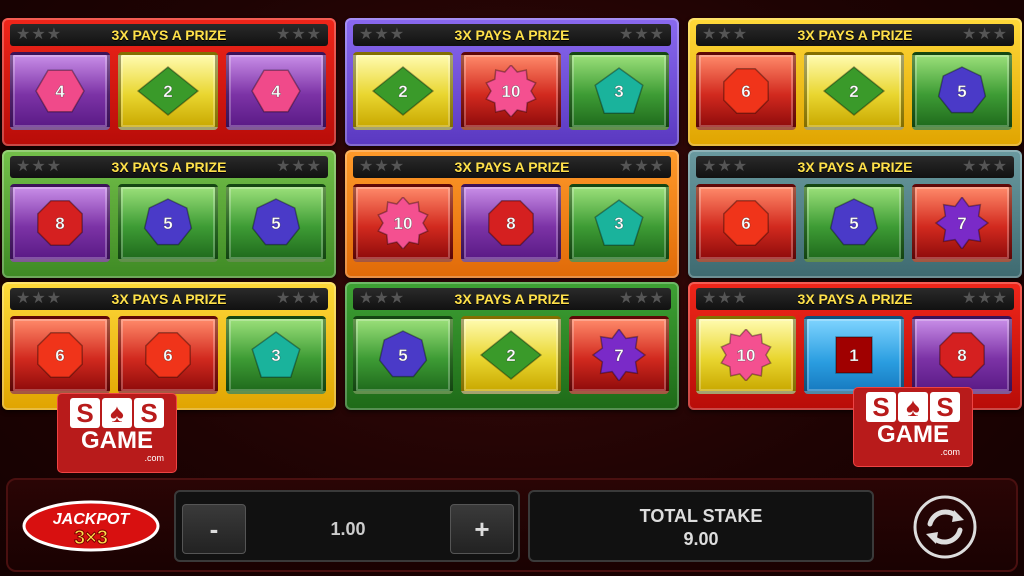 Image resolution: width=1024 pixels, height=576 pixels. I want to click on logo-spade-icon: ♠, so click(913, 407).